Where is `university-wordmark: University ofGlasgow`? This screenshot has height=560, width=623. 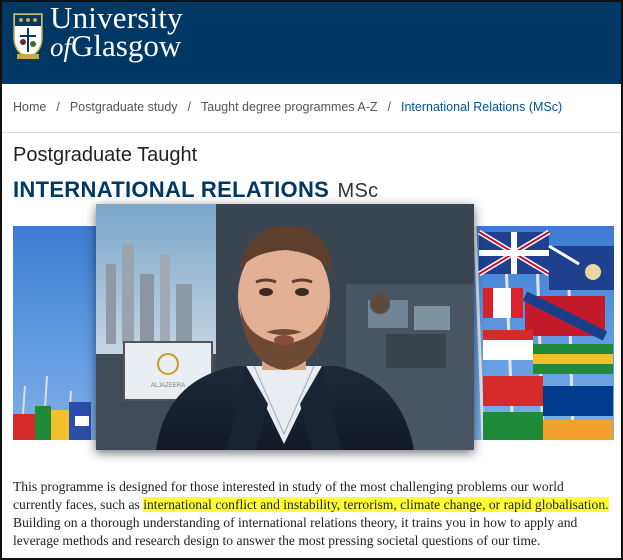
university-wordmark: University ofGlasgow is located at coordinates (116, 32).